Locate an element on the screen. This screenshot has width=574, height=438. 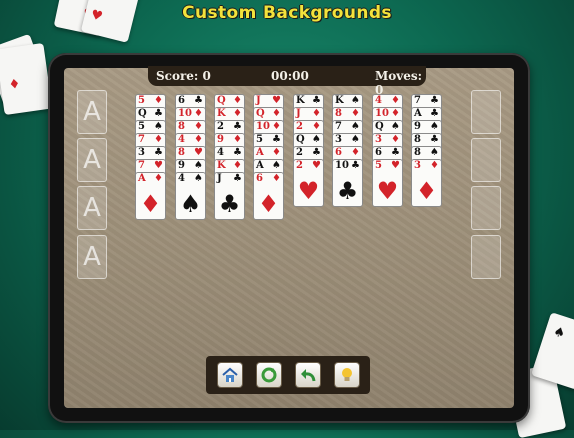
score-label: Score: 0 is located at coordinates (183, 76).